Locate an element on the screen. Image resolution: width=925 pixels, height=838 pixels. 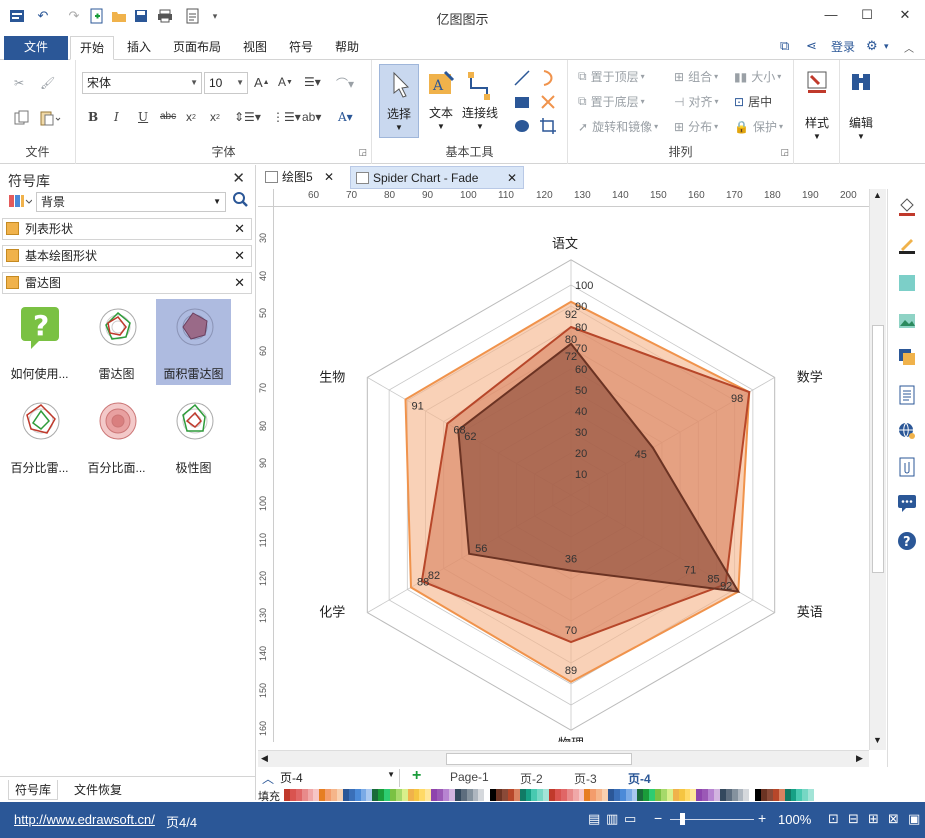
rectangle-tool-icon is located at coordinates (522, 102).